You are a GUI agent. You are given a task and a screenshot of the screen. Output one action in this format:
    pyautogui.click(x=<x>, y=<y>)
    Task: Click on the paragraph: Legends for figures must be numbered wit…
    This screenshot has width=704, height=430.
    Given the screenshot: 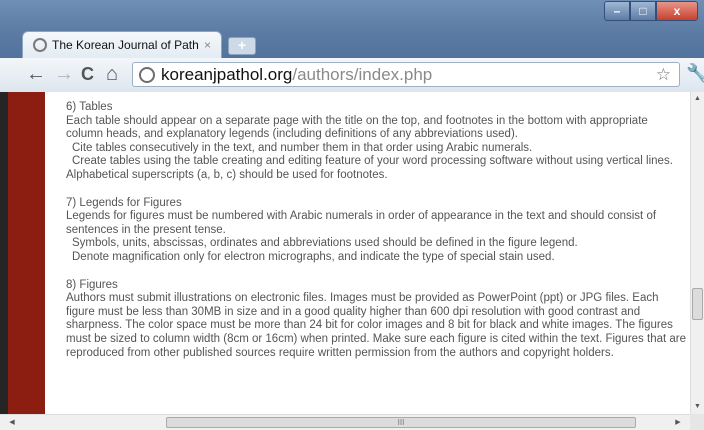 What is the action you would take?
    pyautogui.click(x=361, y=223)
    